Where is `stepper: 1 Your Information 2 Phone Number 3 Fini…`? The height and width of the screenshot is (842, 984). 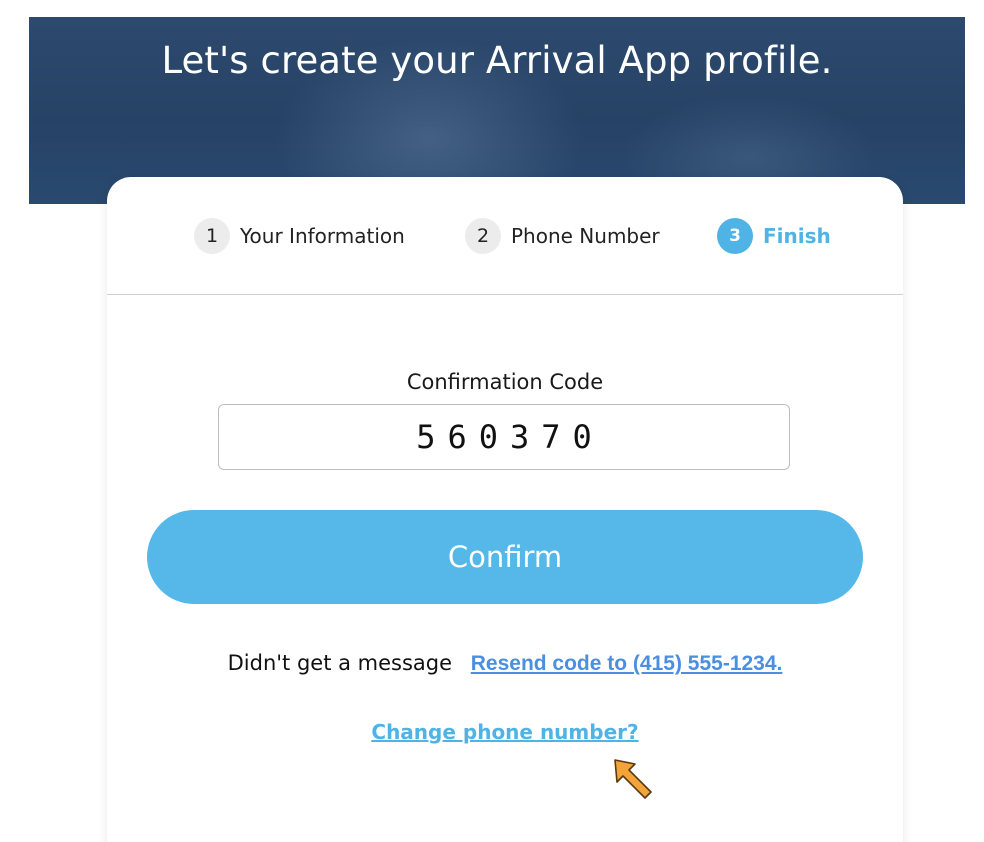
stepper: 1 Your Information 2 Phone Number 3 Fini… is located at coordinates (505, 236).